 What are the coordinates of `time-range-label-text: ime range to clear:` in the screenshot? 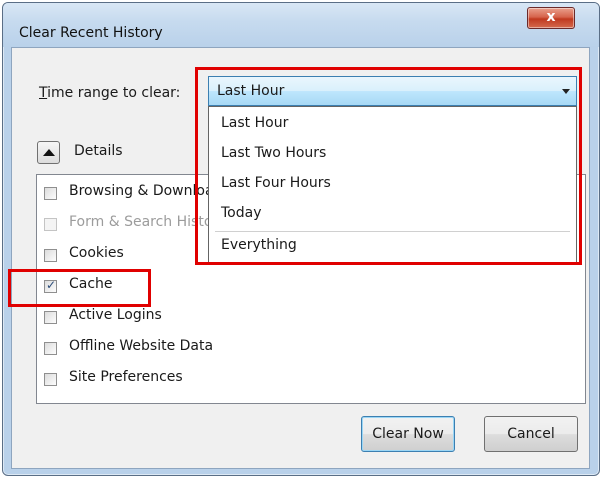 It's located at (114, 93).